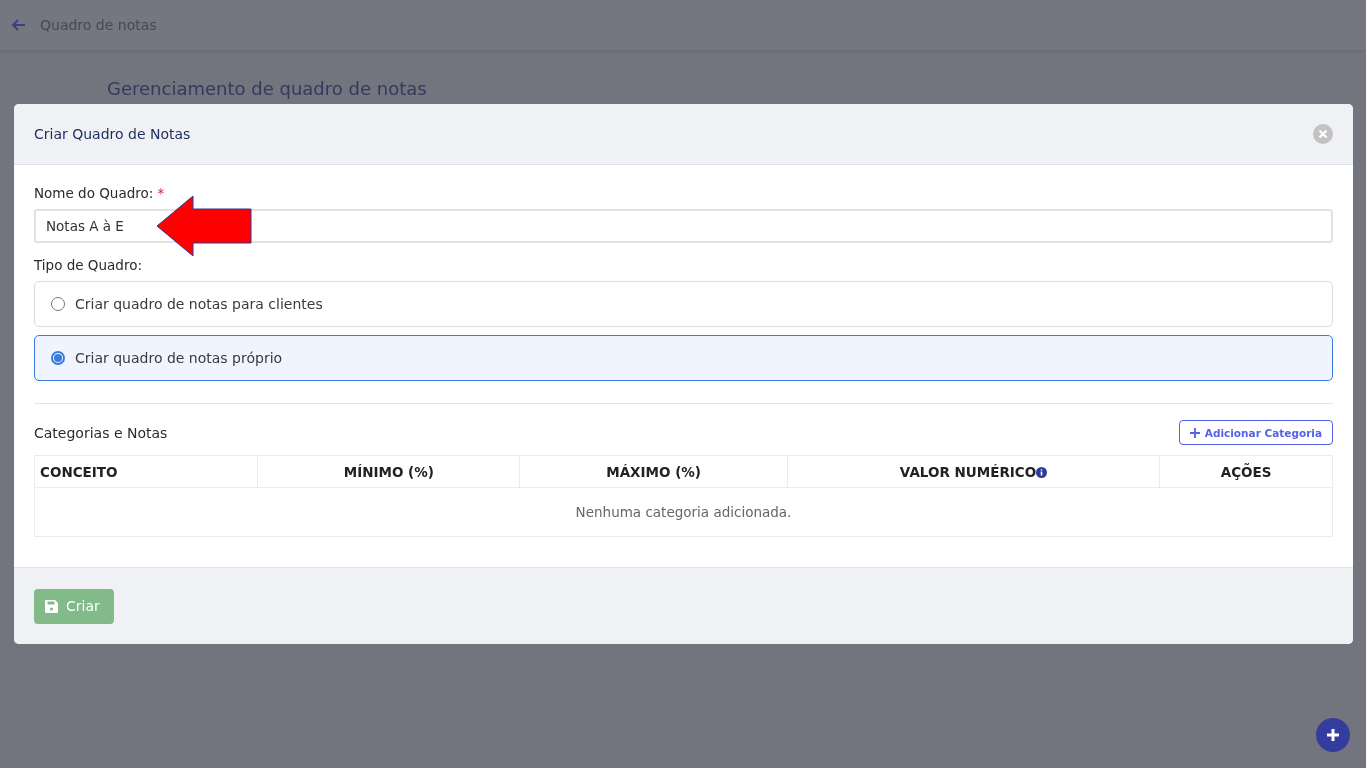  I want to click on info-icon, so click(1042, 472).